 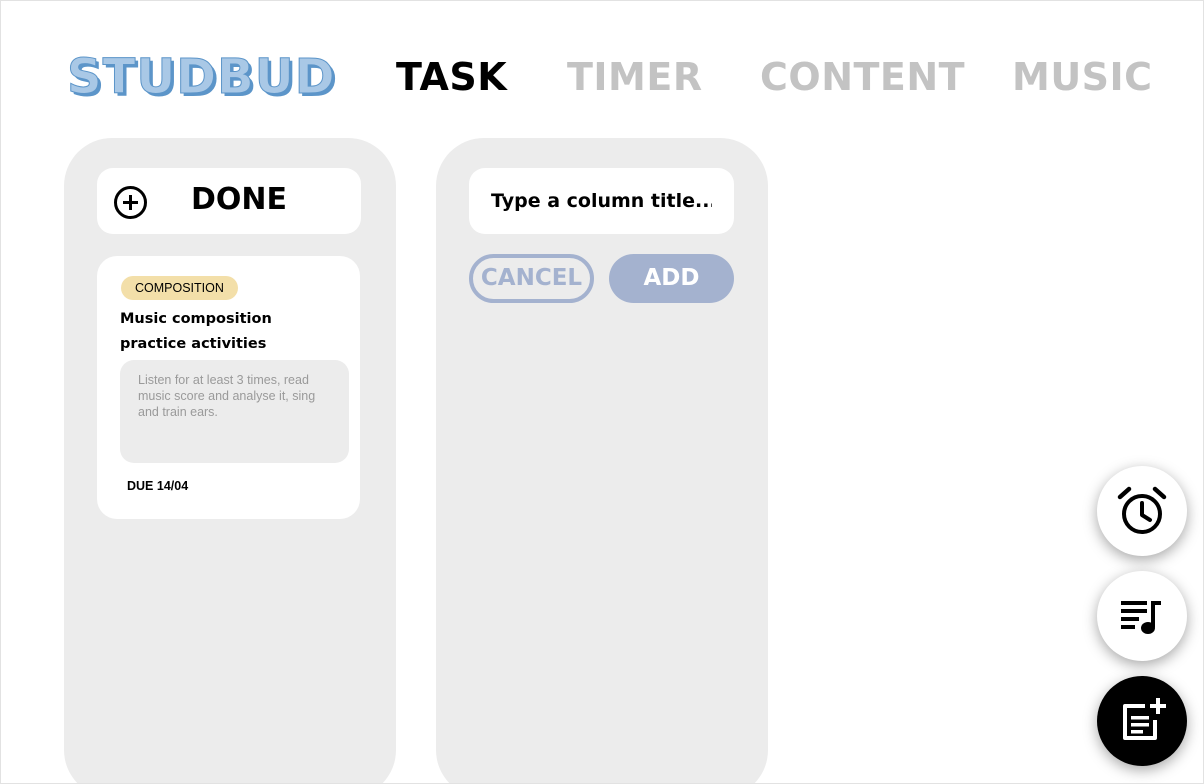 What do you see at coordinates (130, 202) in the screenshot?
I see `add-circle-icon` at bounding box center [130, 202].